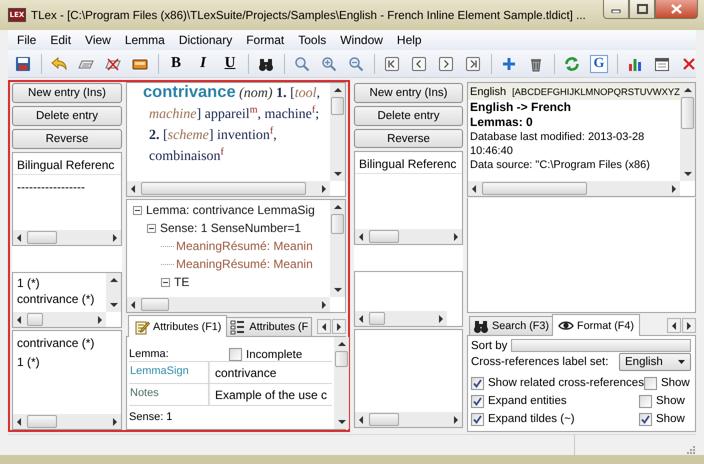 Image resolution: width=704 pixels, height=464 pixels. Describe the element at coordinates (302, 64) in the screenshot. I see `magnifier-icon` at that location.